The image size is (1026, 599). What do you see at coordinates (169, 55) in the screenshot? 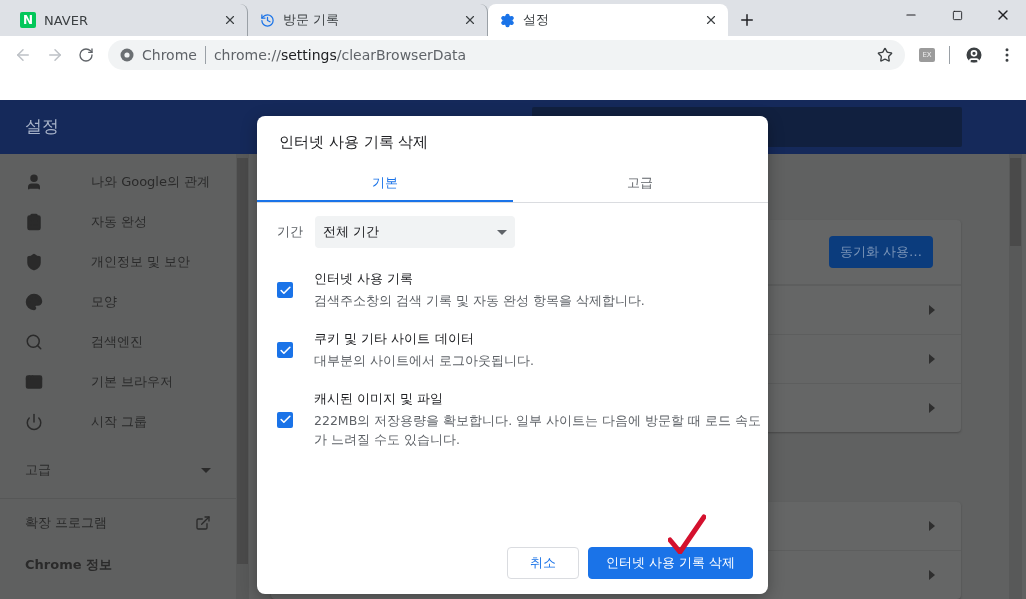
I see `site-label: Chrome` at bounding box center [169, 55].